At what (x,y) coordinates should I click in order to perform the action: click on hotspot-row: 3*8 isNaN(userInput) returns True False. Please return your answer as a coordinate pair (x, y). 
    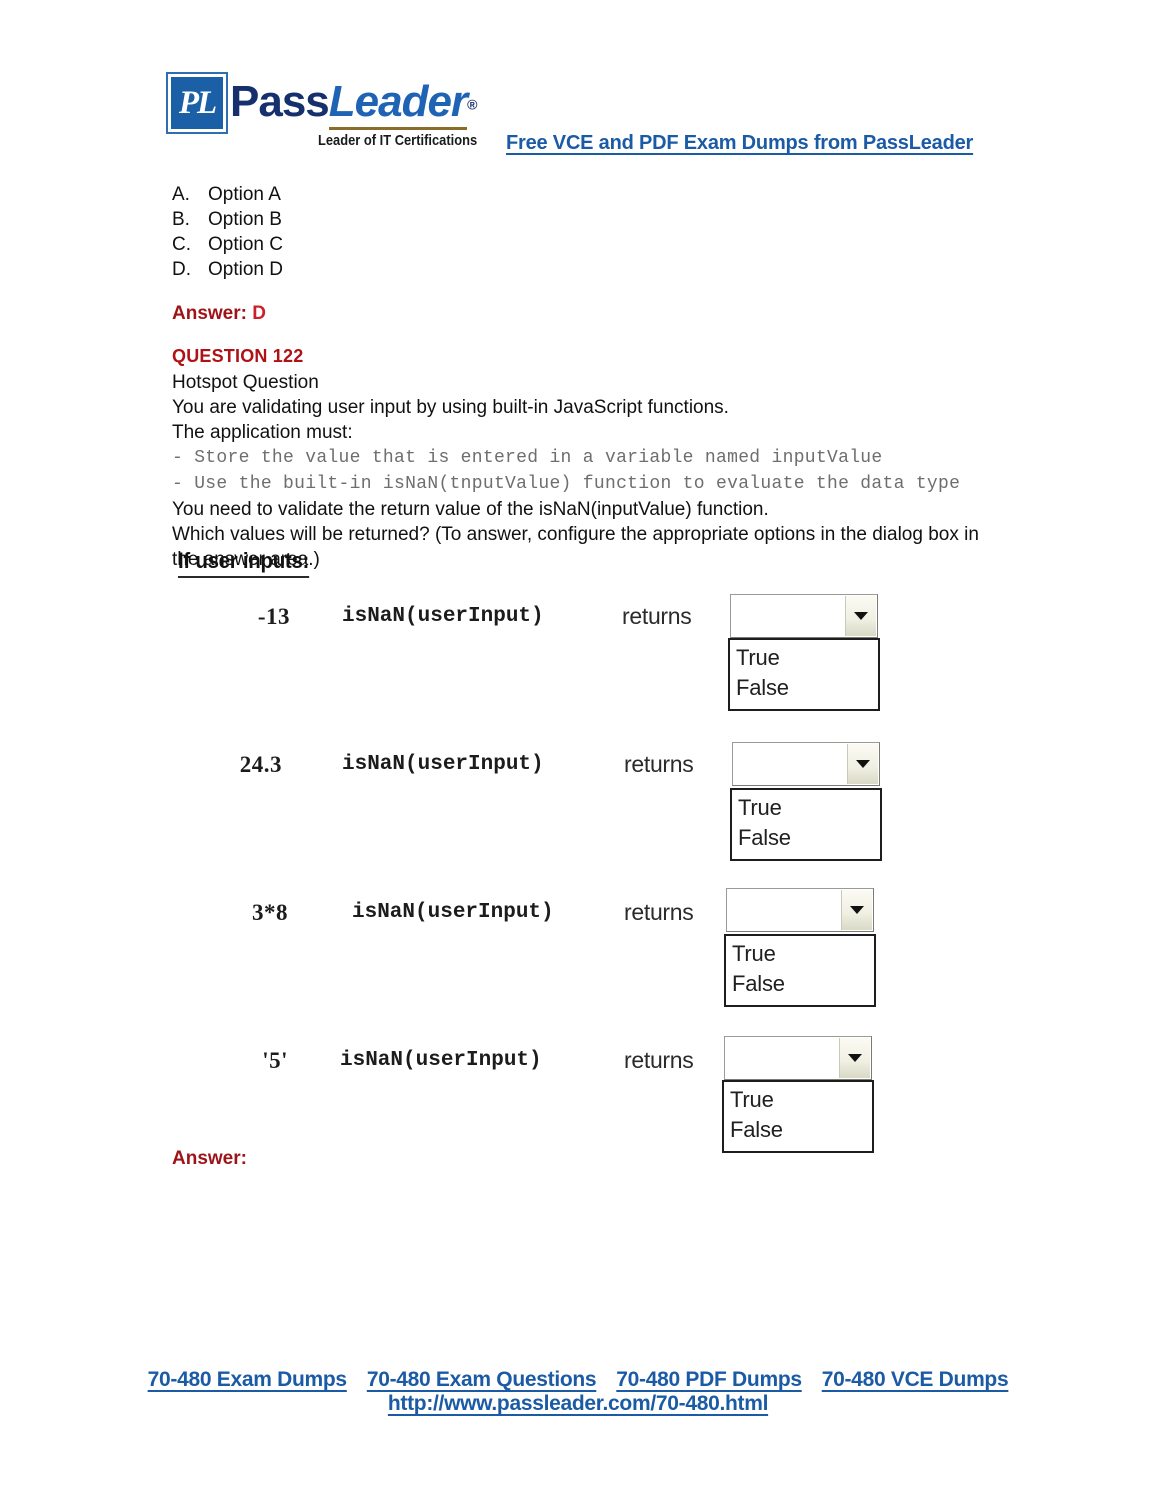
    Looking at the image, I should click on (537, 946).